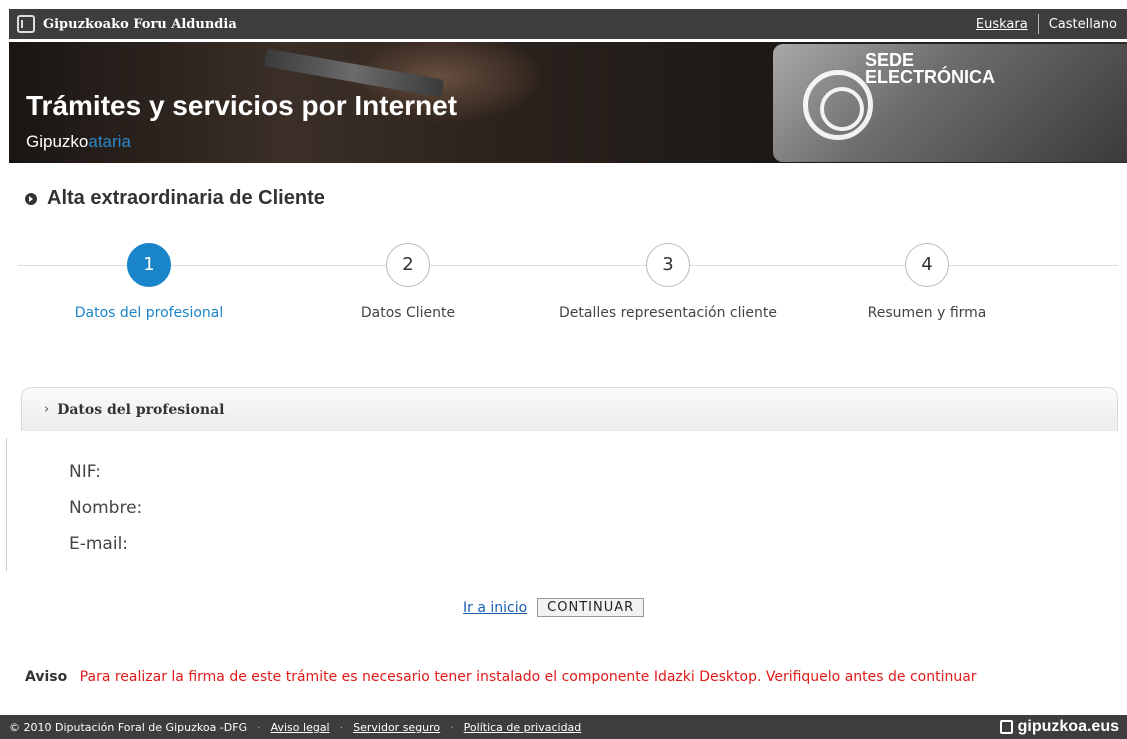 Image resolution: width=1127 pixels, height=739 pixels. I want to click on chevron-right-icon: ›, so click(47, 409).